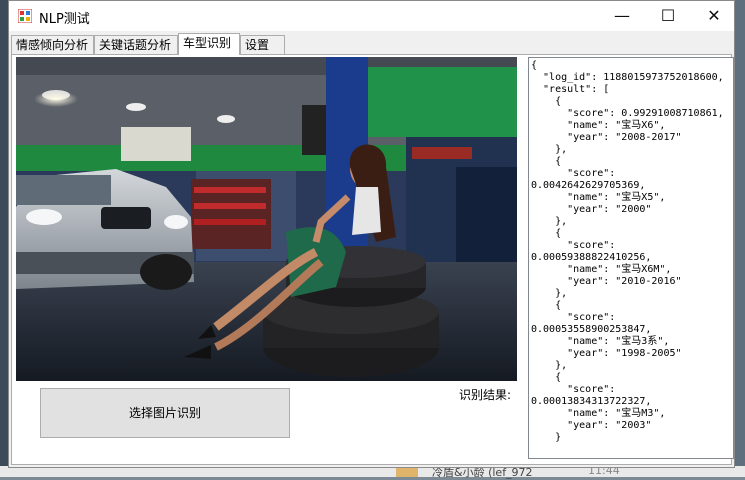  What do you see at coordinates (485, 395) in the screenshot?
I see `result-label: 识别结果:` at bounding box center [485, 395].